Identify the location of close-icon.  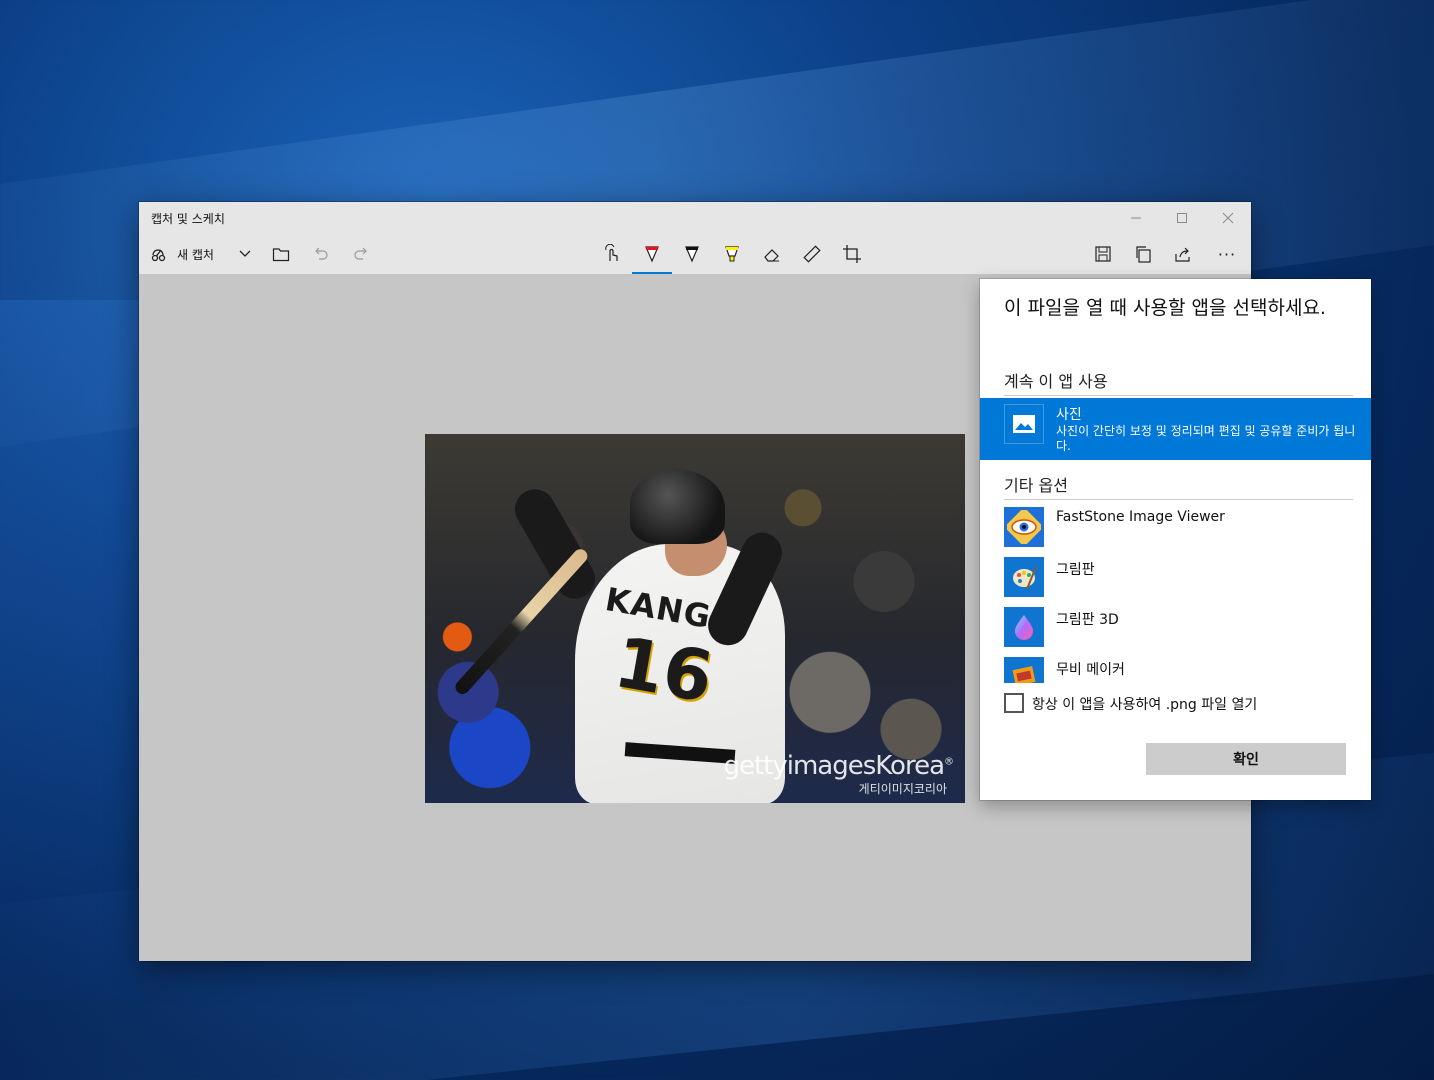
(1228, 218).